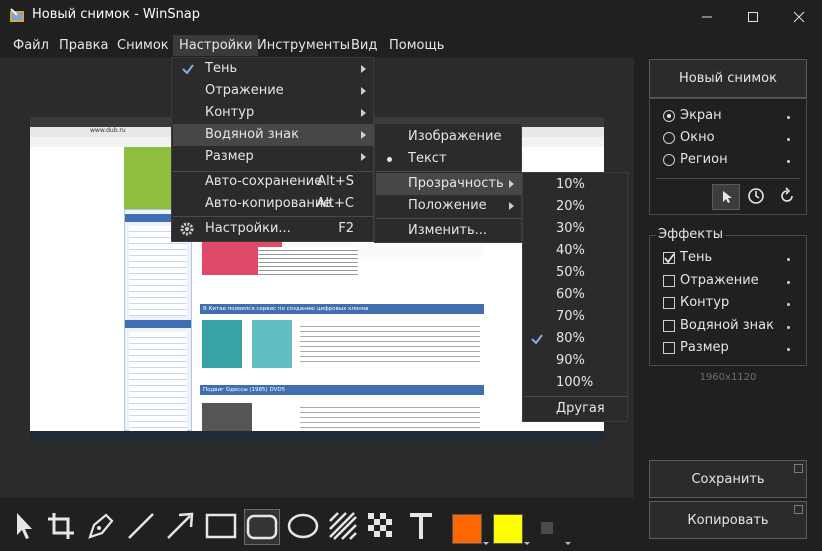 The width and height of the screenshot is (822, 551). What do you see at coordinates (273, 182) in the screenshot?
I see `menu-item-auto-save: Авто-сохранение Alt+S` at bounding box center [273, 182].